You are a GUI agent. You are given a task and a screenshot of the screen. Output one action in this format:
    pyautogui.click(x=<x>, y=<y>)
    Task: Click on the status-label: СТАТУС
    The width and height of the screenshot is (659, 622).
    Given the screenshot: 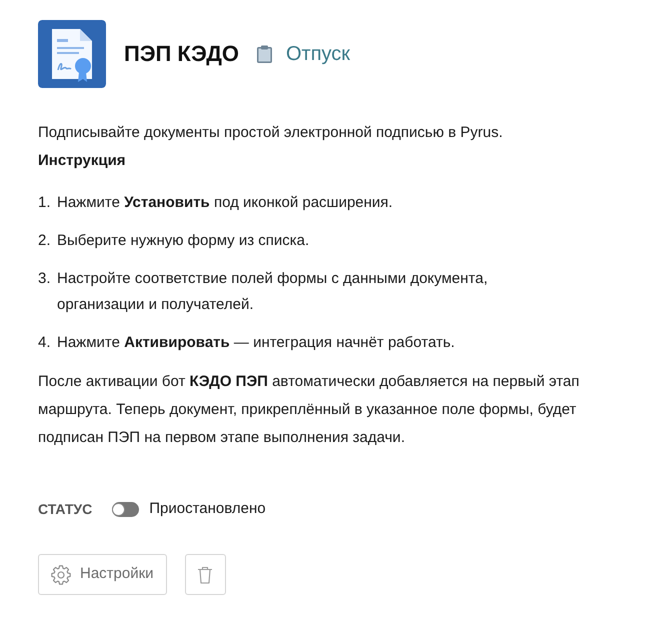 What is the action you would take?
    pyautogui.click(x=65, y=509)
    